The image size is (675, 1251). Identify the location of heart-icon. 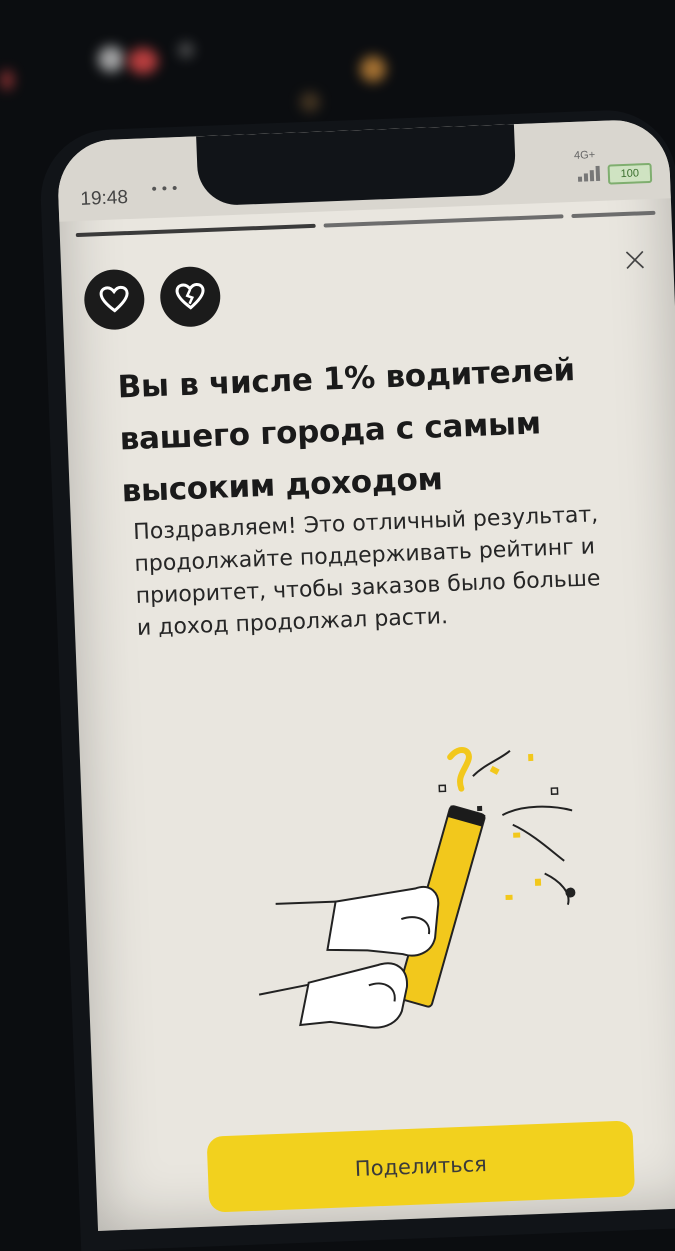
(114, 299).